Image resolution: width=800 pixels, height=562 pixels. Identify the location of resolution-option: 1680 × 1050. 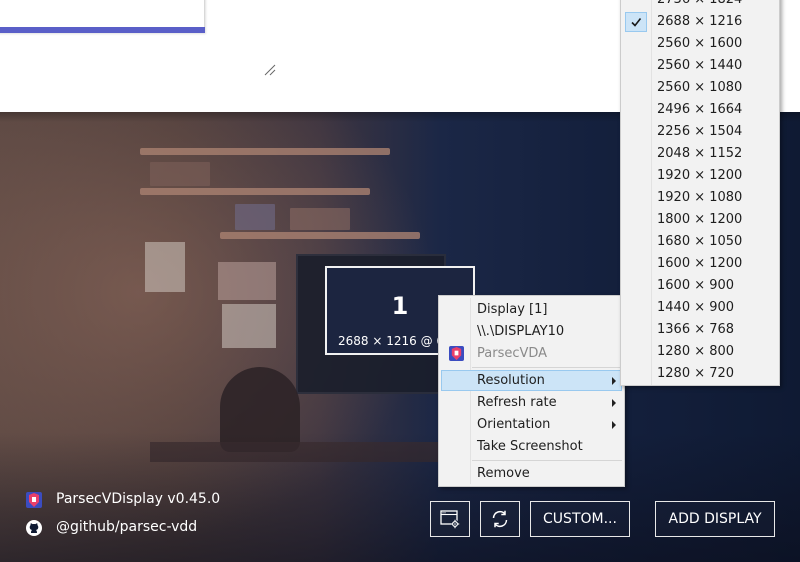
(700, 242).